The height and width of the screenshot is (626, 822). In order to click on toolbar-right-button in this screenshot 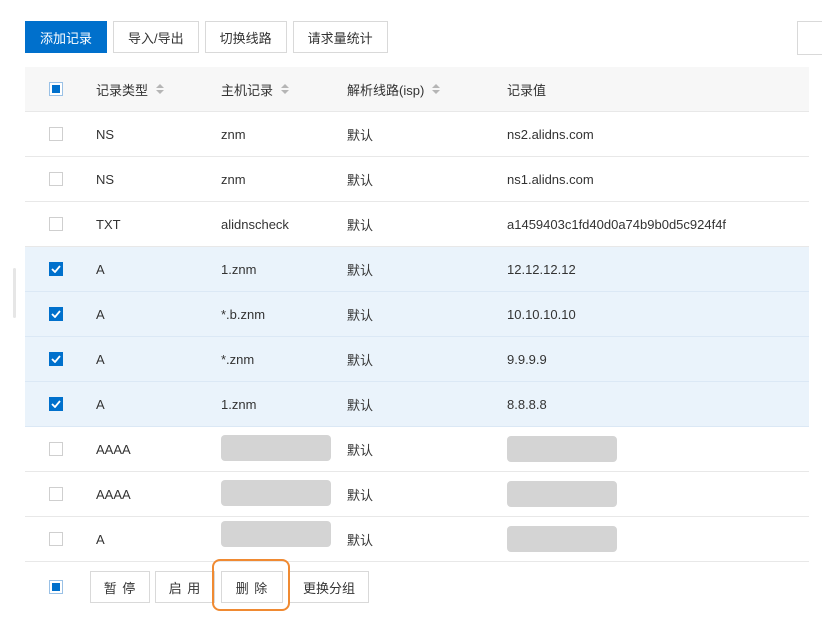, I will do `click(809, 38)`.